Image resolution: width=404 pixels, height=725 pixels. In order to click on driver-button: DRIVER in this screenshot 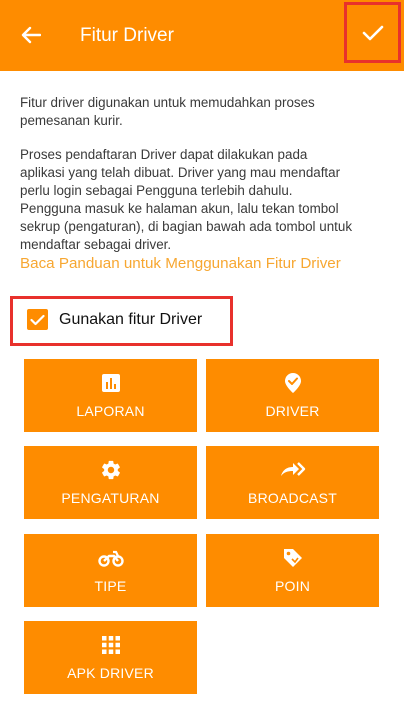, I will do `click(292, 395)`.